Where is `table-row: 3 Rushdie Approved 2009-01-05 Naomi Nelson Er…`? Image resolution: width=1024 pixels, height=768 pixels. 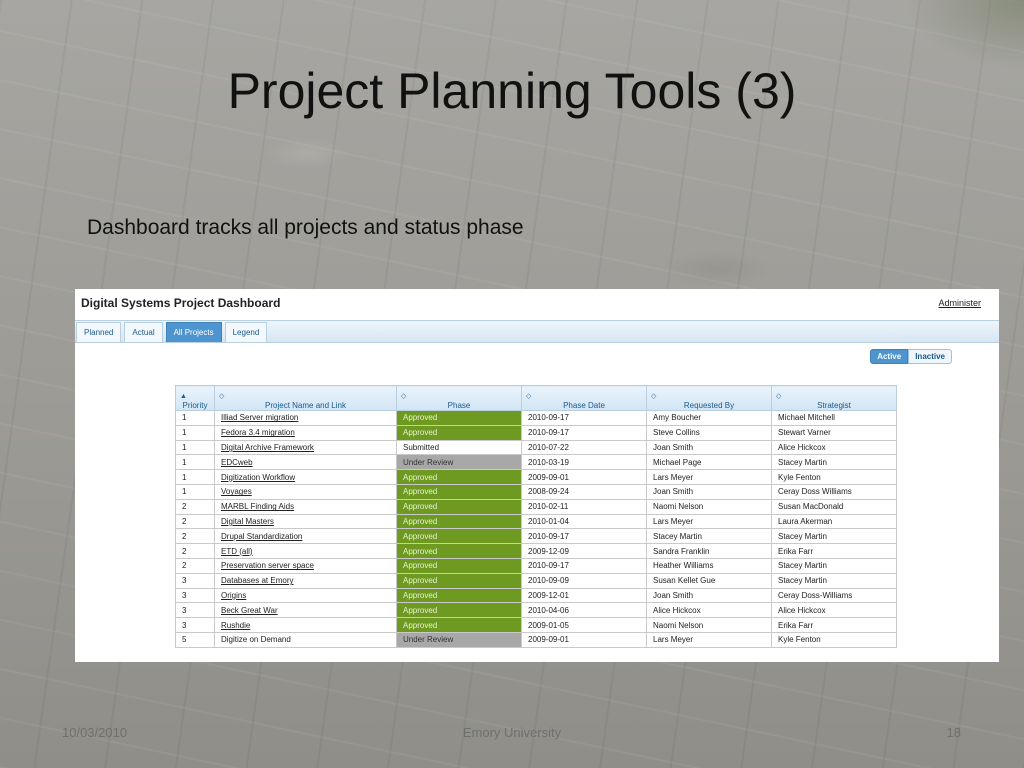
table-row: 3 Rushdie Approved 2009-01-05 Naomi Nelson Er… is located at coordinates (536, 625).